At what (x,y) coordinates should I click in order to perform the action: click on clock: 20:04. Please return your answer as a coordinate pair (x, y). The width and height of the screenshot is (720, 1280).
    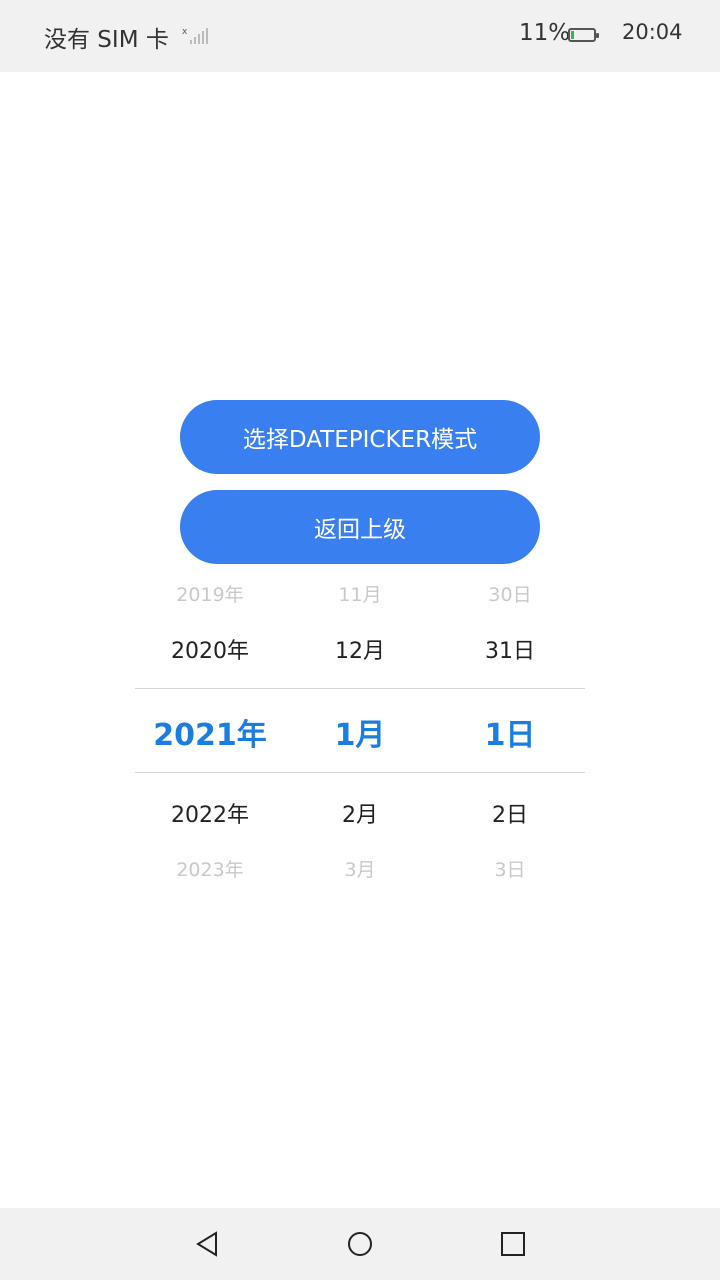
    Looking at the image, I should click on (652, 32).